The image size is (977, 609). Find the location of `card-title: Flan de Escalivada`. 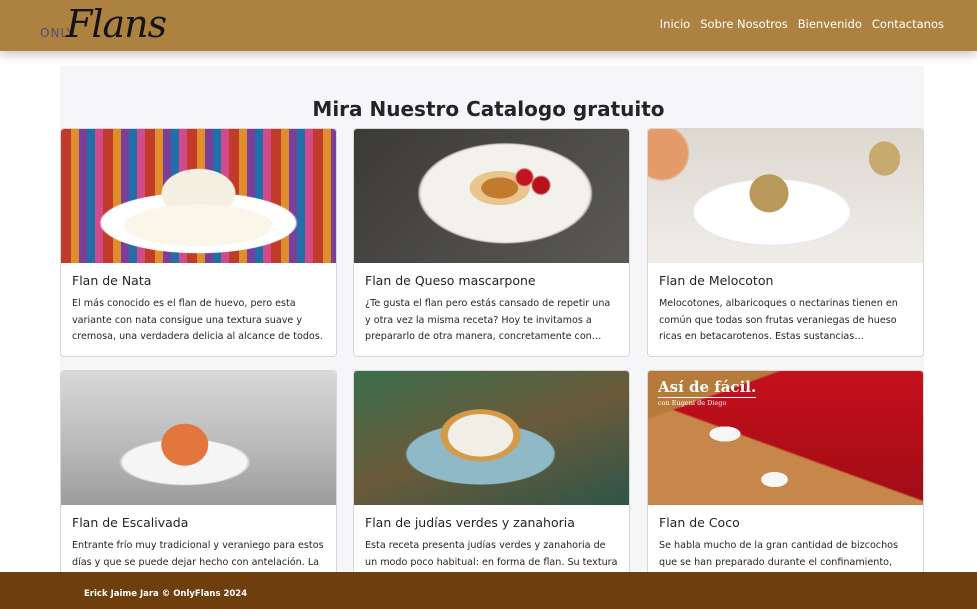

card-title: Flan de Escalivada is located at coordinates (130, 522).